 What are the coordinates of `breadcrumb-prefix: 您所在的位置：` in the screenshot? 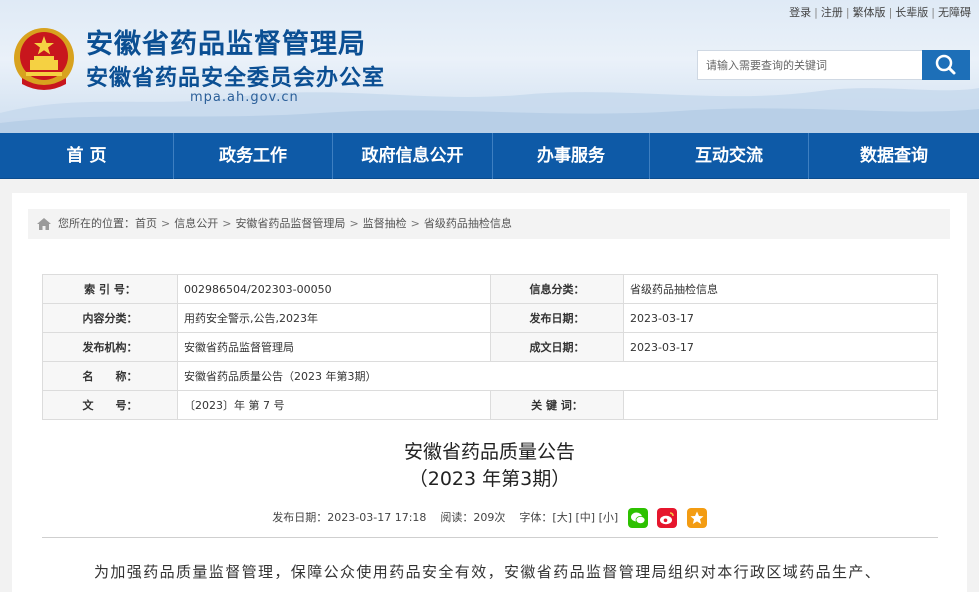 It's located at (96, 223).